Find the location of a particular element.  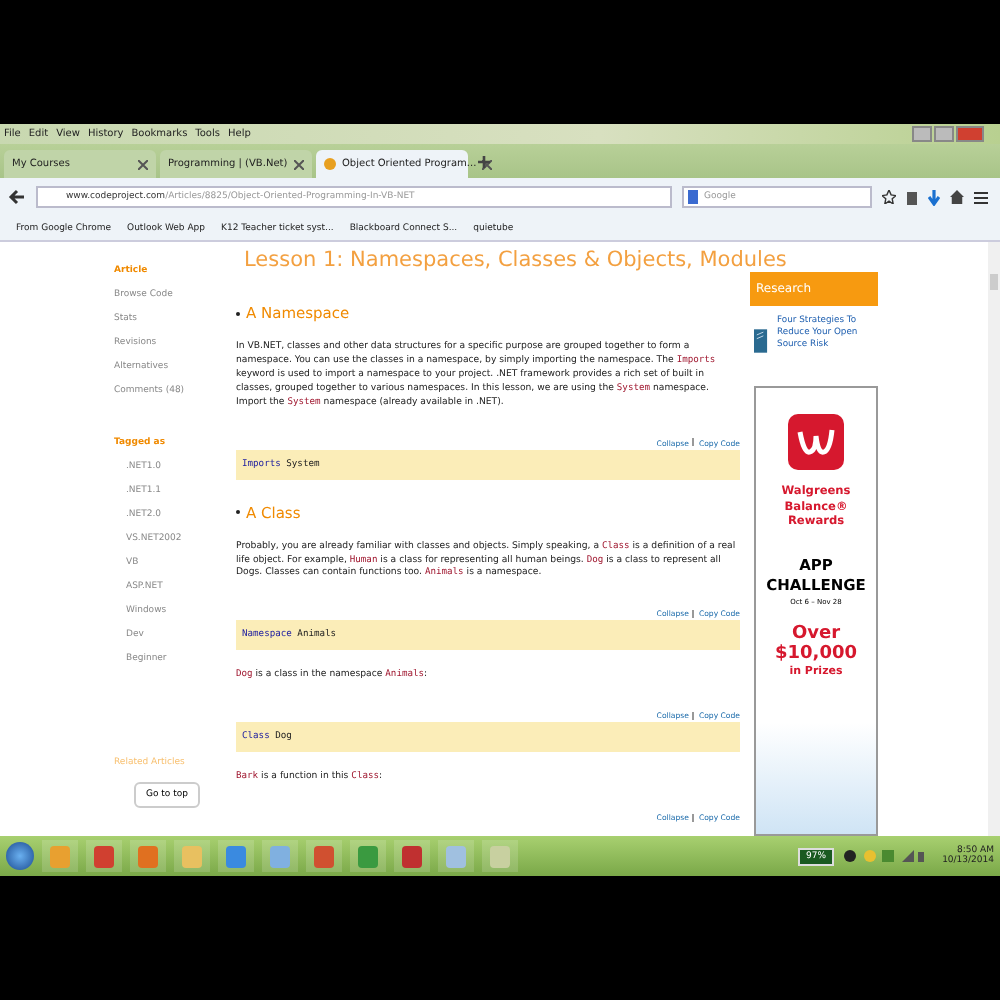

article-title: Lesson 1: Namespaces, Classes & Objects, Modules is located at coordinates (515, 260).